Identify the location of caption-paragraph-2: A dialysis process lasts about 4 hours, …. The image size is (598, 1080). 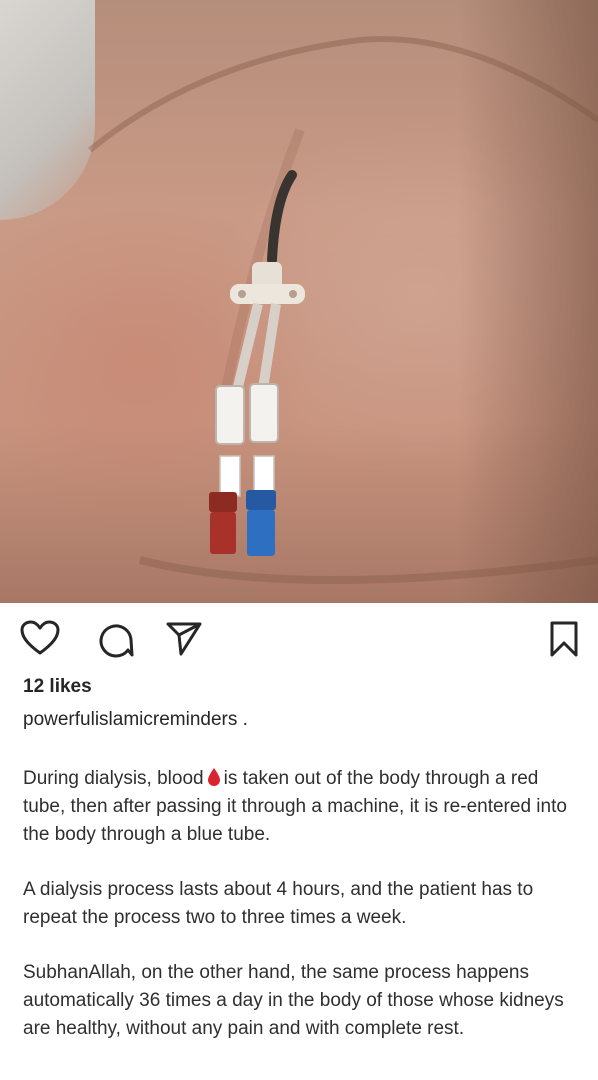
(278, 903).